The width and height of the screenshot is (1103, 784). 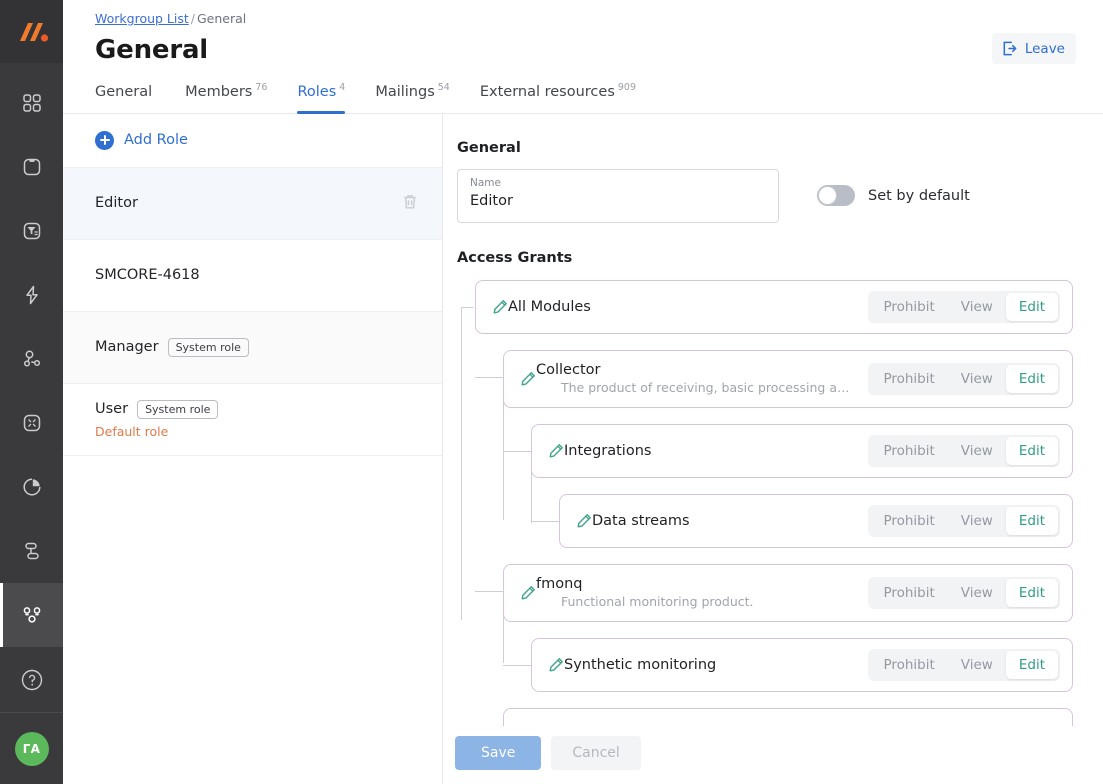 I want to click on tab-members: Members 76, so click(x=226, y=94).